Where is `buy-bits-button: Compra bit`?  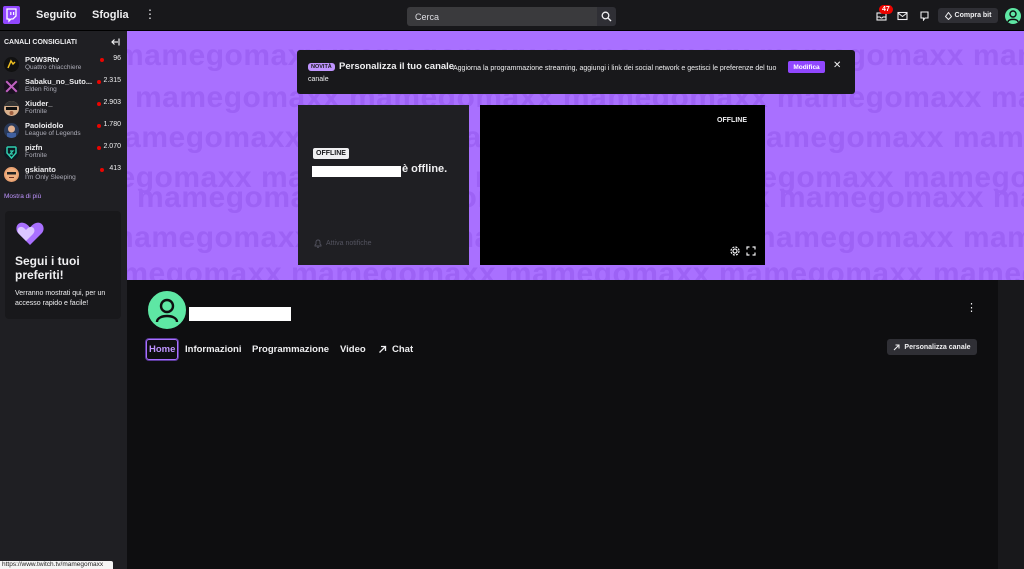 buy-bits-button: Compra bit is located at coordinates (968, 15).